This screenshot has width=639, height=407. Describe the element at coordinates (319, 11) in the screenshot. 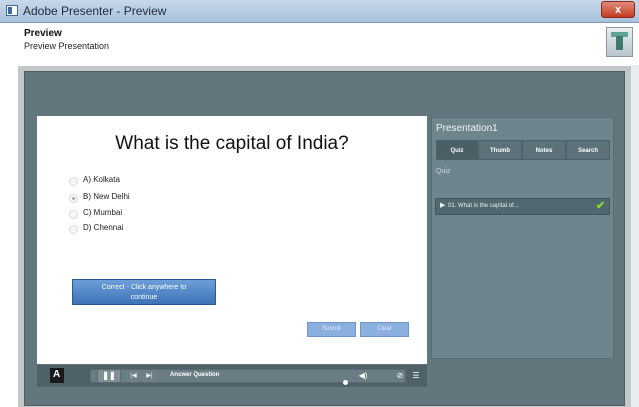

I see `window-titlebar: Adobe Presenter - Preview x` at that location.